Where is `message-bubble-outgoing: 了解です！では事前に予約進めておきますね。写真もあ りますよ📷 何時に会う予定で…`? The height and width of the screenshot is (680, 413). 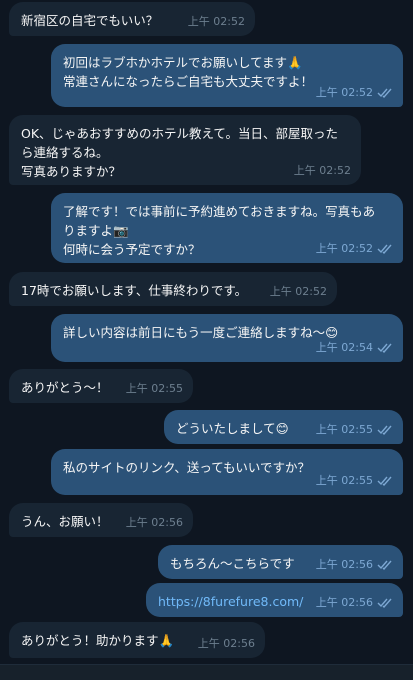 message-bubble-outgoing: 了解です！では事前に予約進めておきますね。写真もあ りますよ📷 何時に会う予定で… is located at coordinates (227, 228).